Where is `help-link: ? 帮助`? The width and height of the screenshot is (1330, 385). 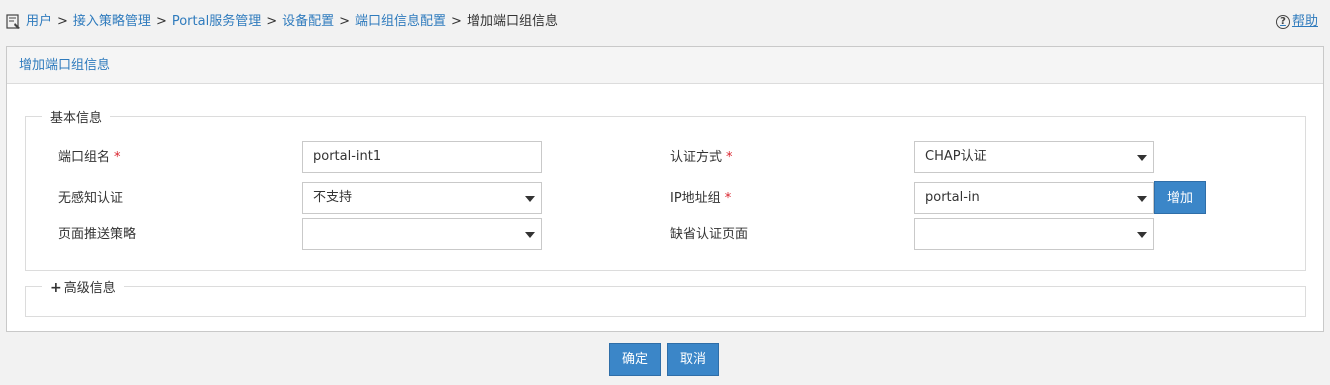 help-link: ? 帮助 is located at coordinates (1296, 22).